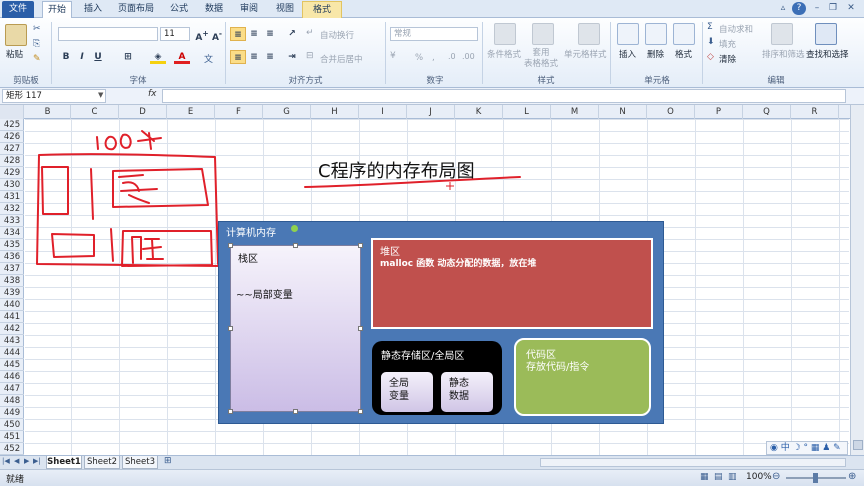  I want to click on column-header: O, so click(671, 112).